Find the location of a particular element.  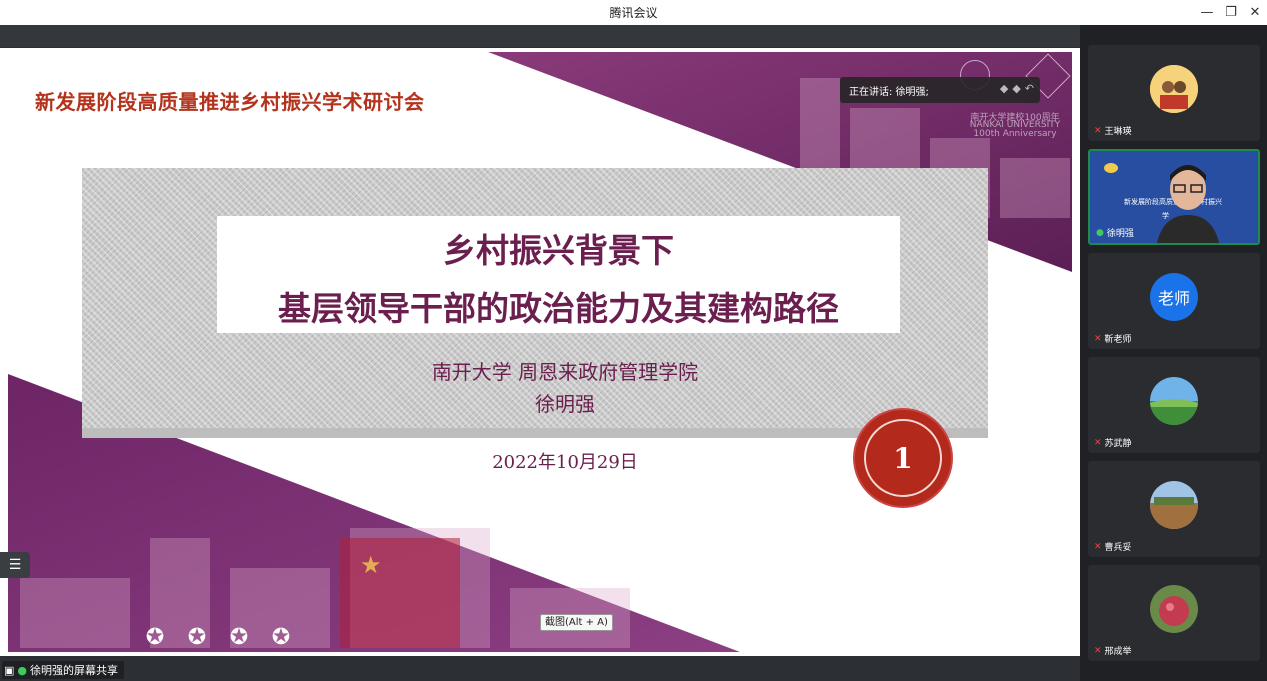

participant-name-row: ✕ 邢成举 is located at coordinates (1113, 651).